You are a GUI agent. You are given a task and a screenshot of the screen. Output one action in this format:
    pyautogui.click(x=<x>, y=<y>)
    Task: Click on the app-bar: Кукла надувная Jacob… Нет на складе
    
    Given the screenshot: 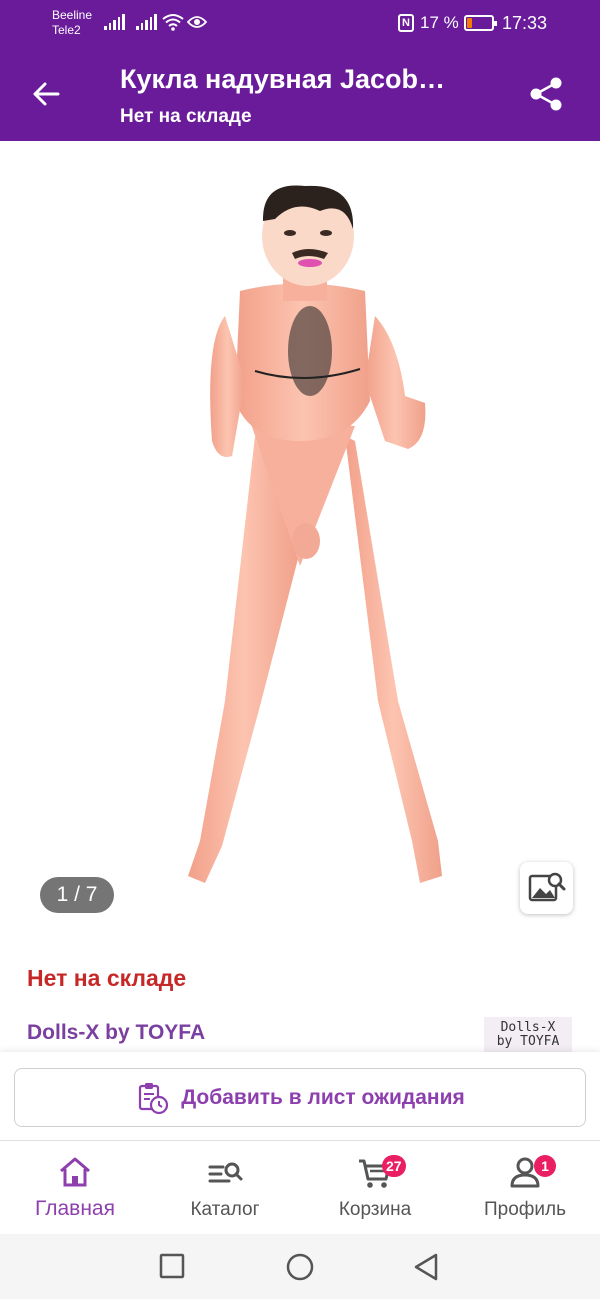 What is the action you would take?
    pyautogui.click(x=300, y=93)
    